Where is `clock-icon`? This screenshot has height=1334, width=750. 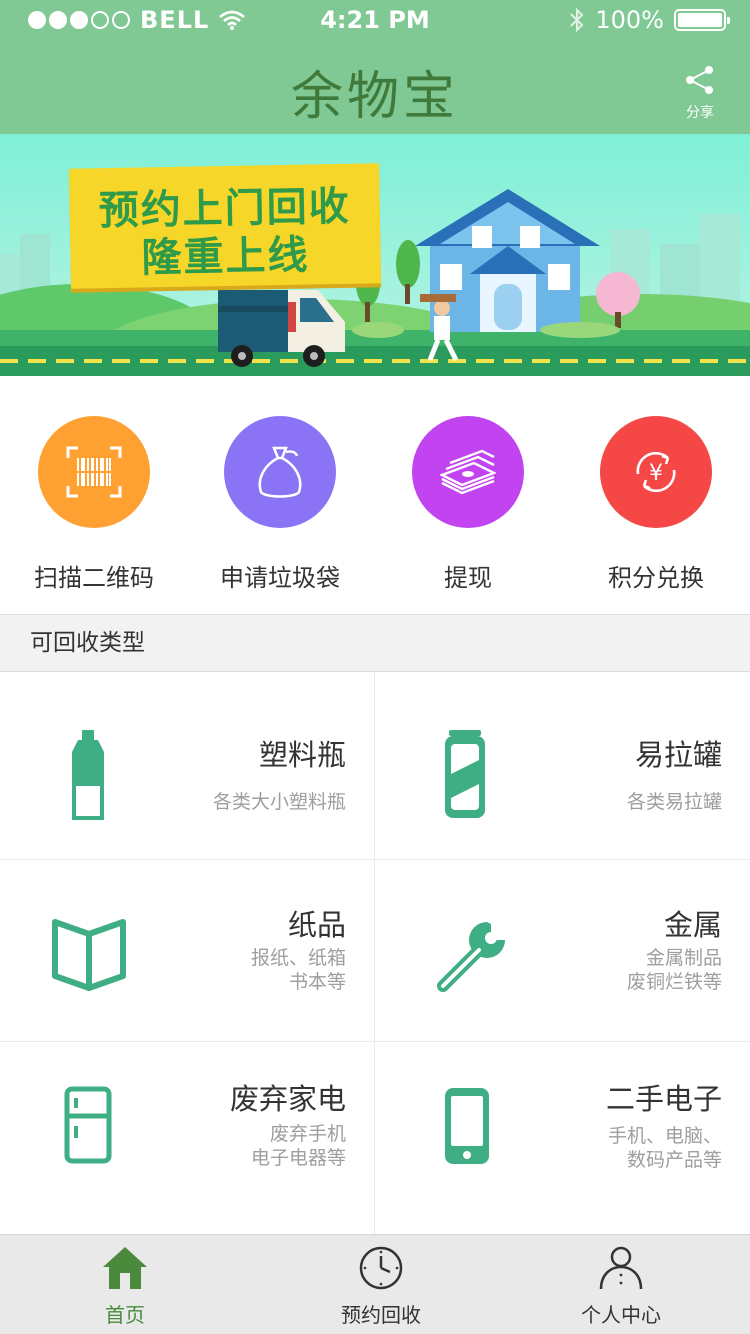 clock-icon is located at coordinates (381, 1268).